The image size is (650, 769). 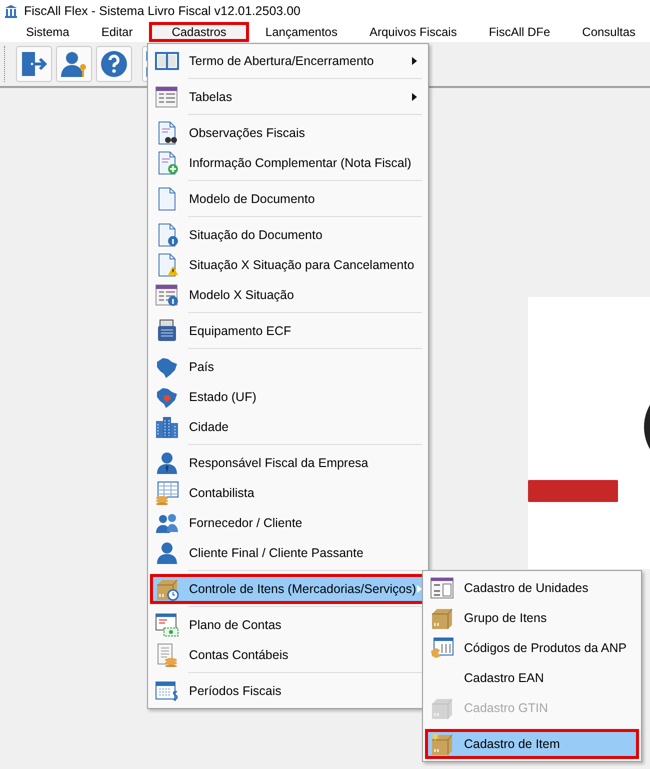 What do you see at coordinates (288, 691) in the screenshot?
I see `menu-item: Períodos Fiscais` at bounding box center [288, 691].